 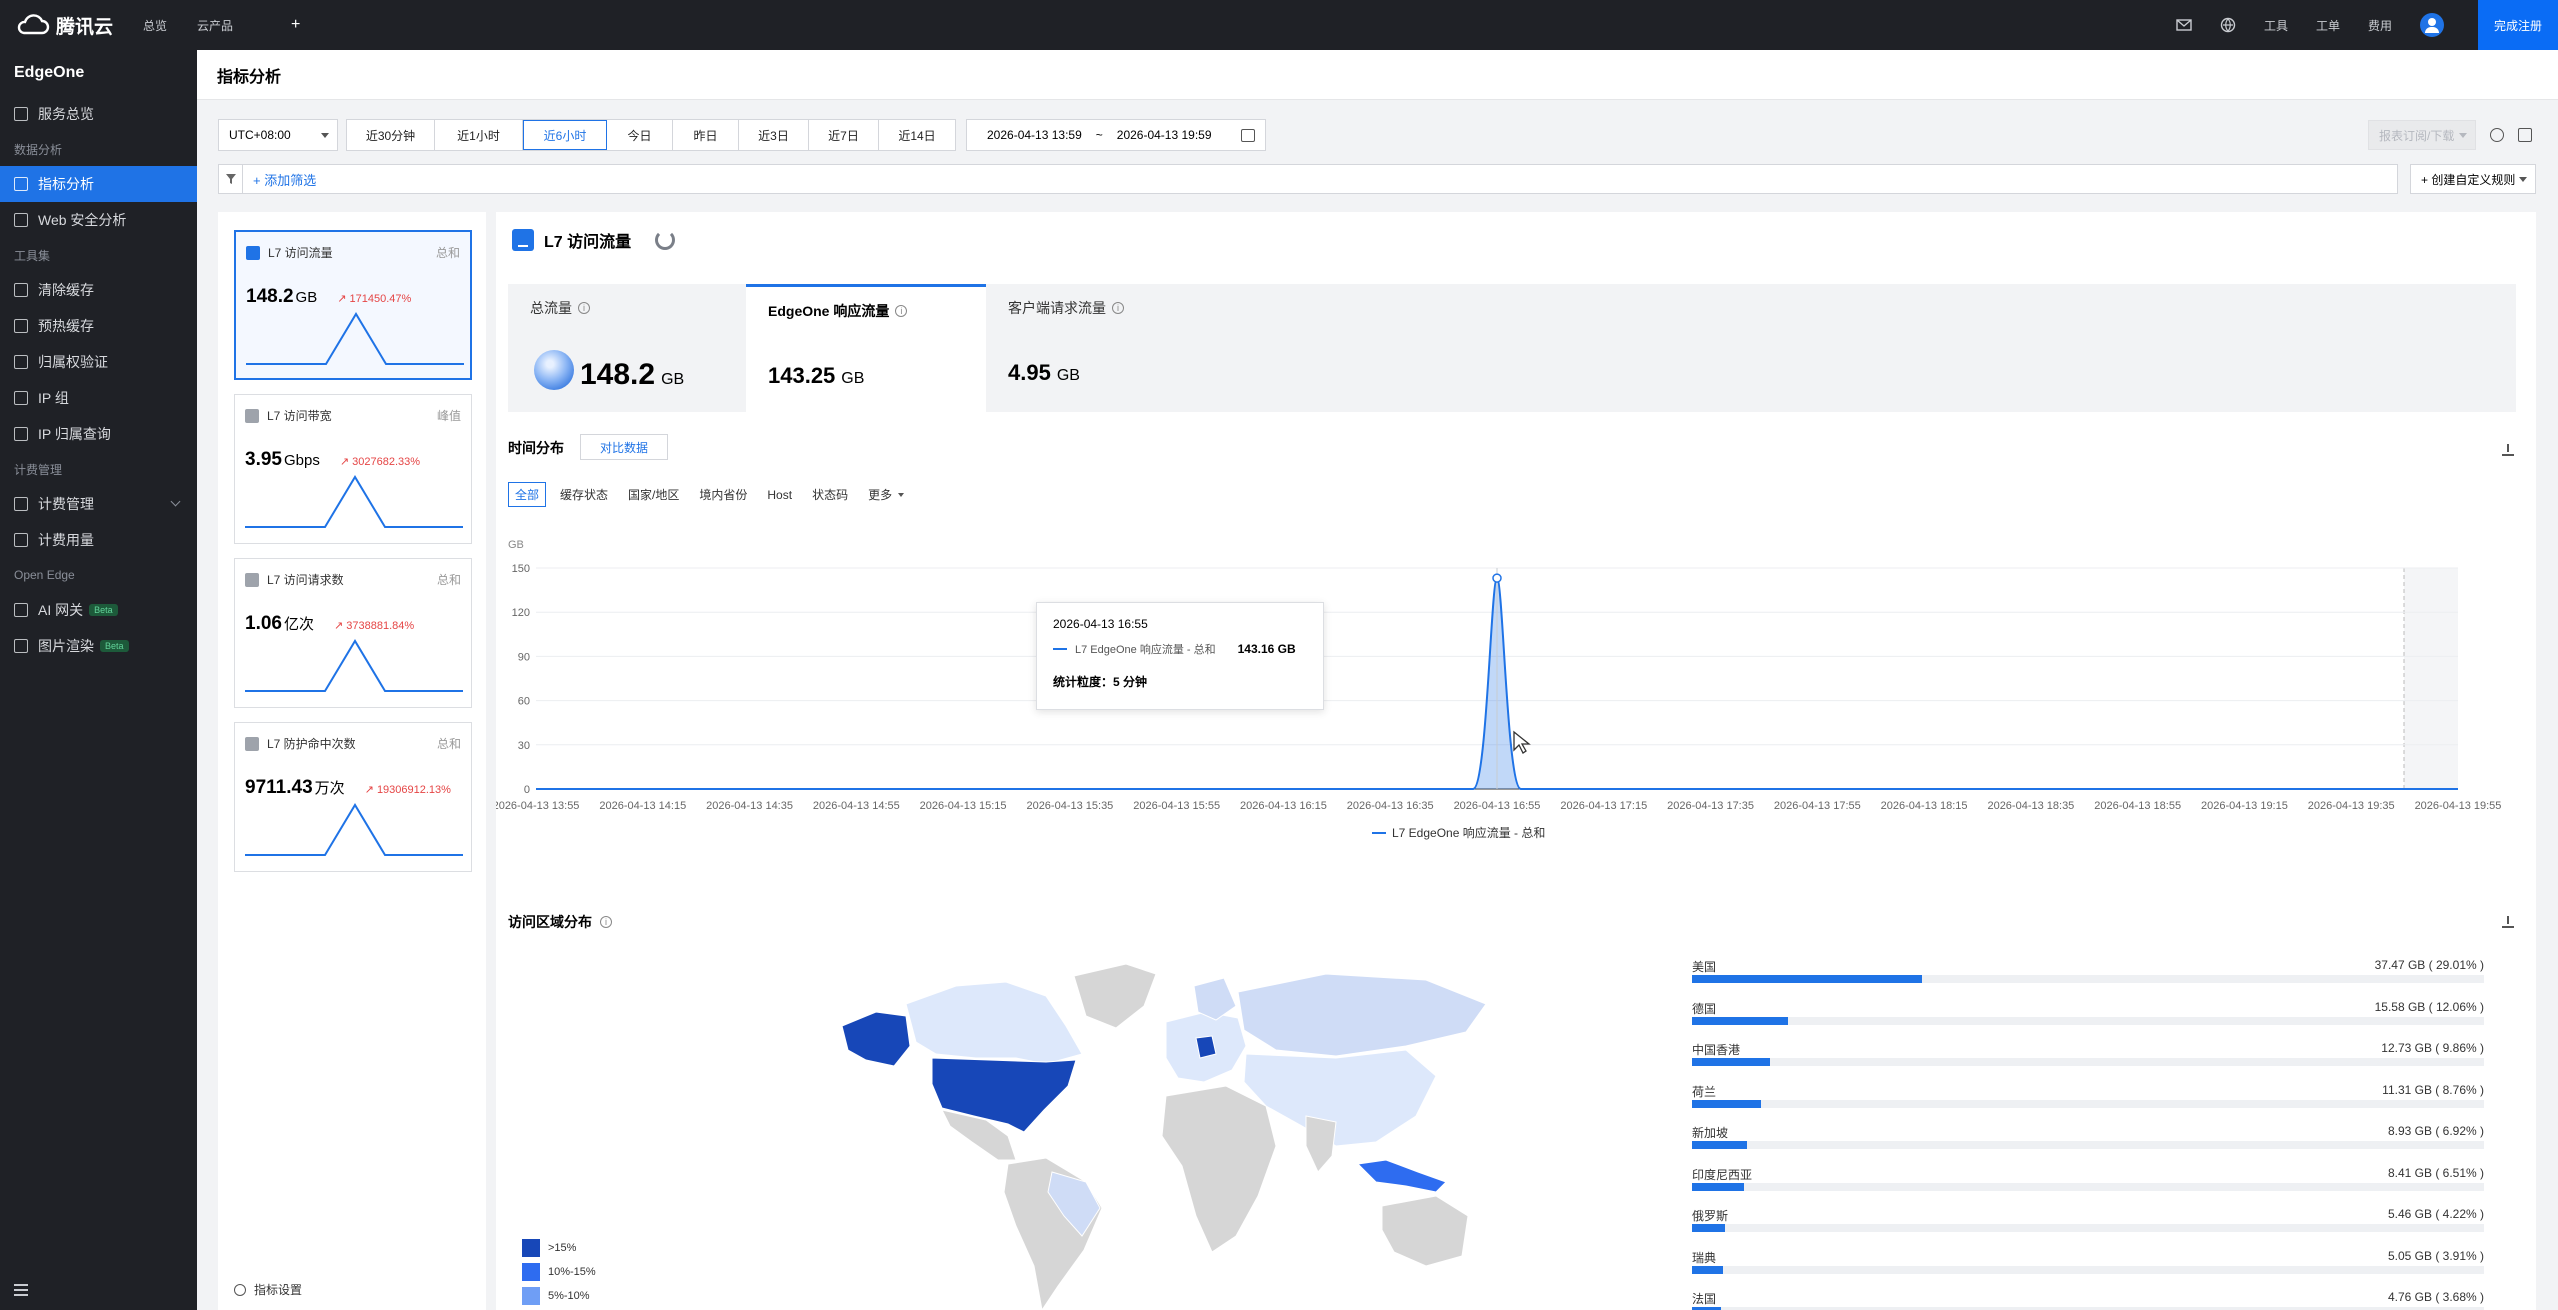 What do you see at coordinates (779, 495) in the screenshot?
I see `dimension-tab: Host` at bounding box center [779, 495].